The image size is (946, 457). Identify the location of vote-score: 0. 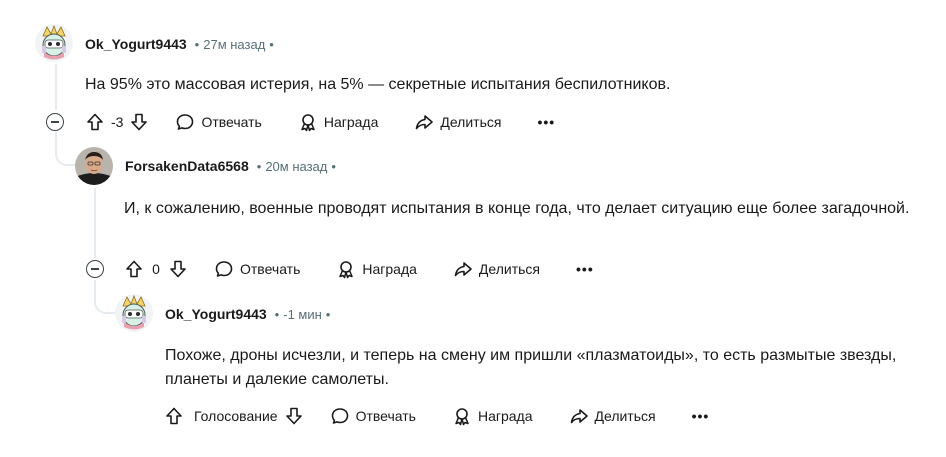
(156, 269).